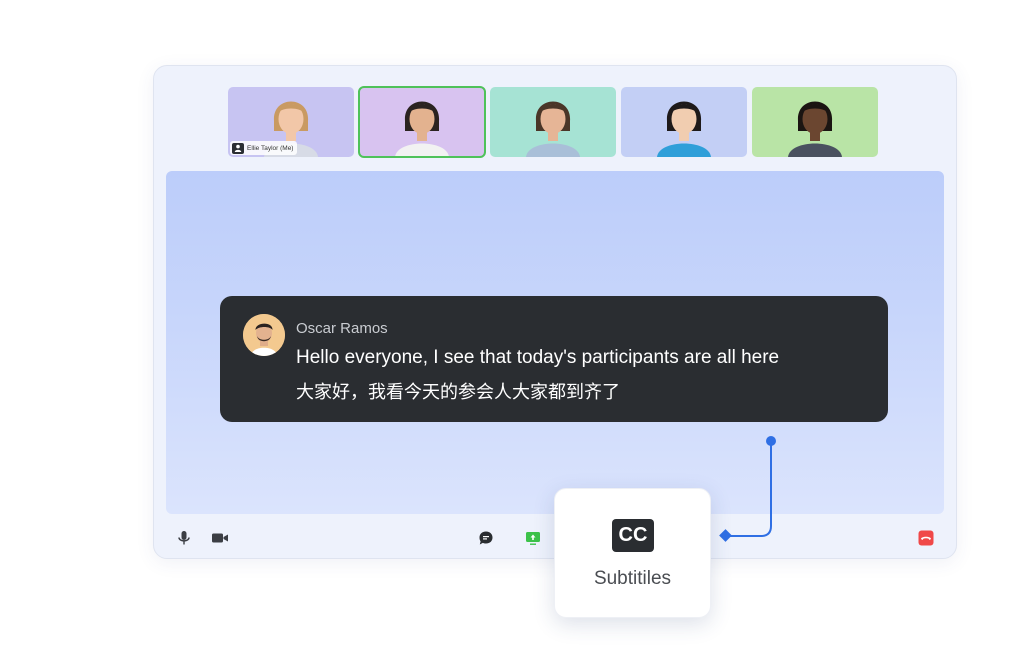  I want to click on screen-share-icon, so click(533, 538).